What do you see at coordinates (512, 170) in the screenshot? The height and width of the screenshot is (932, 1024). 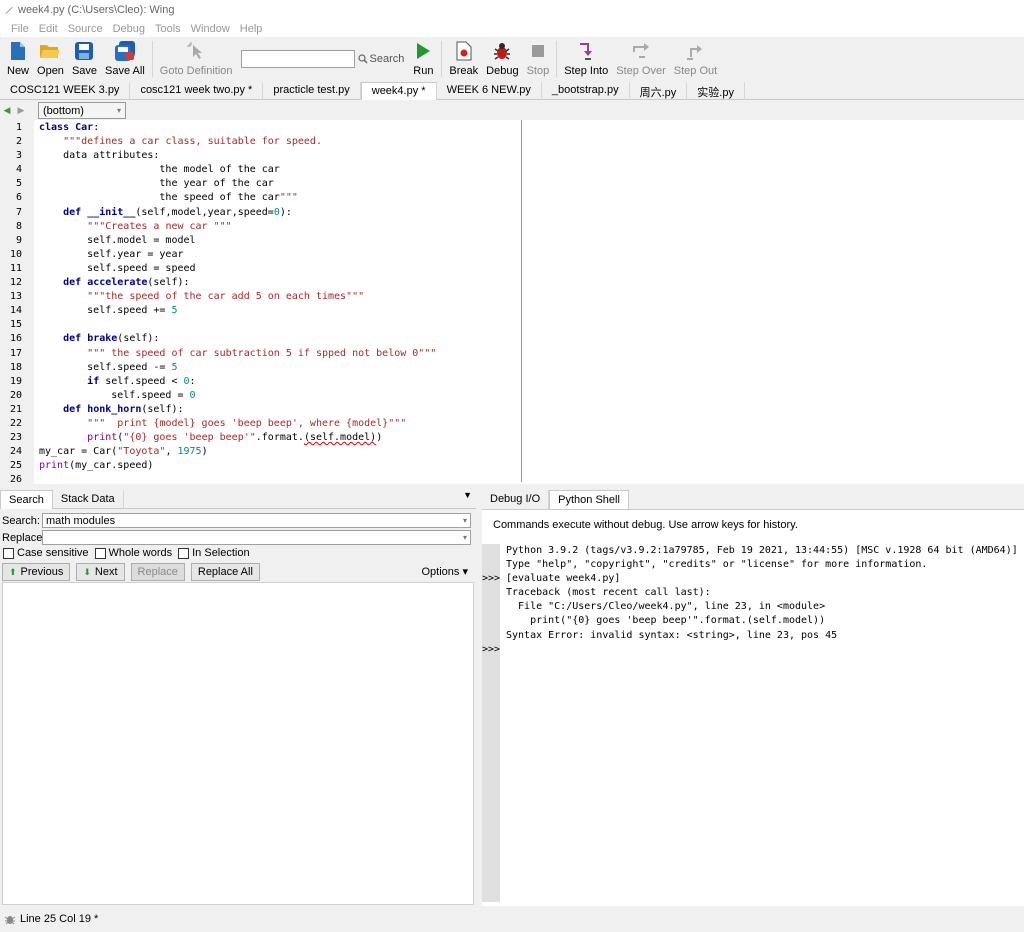 I see `code-line: 4 the model of the car` at bounding box center [512, 170].